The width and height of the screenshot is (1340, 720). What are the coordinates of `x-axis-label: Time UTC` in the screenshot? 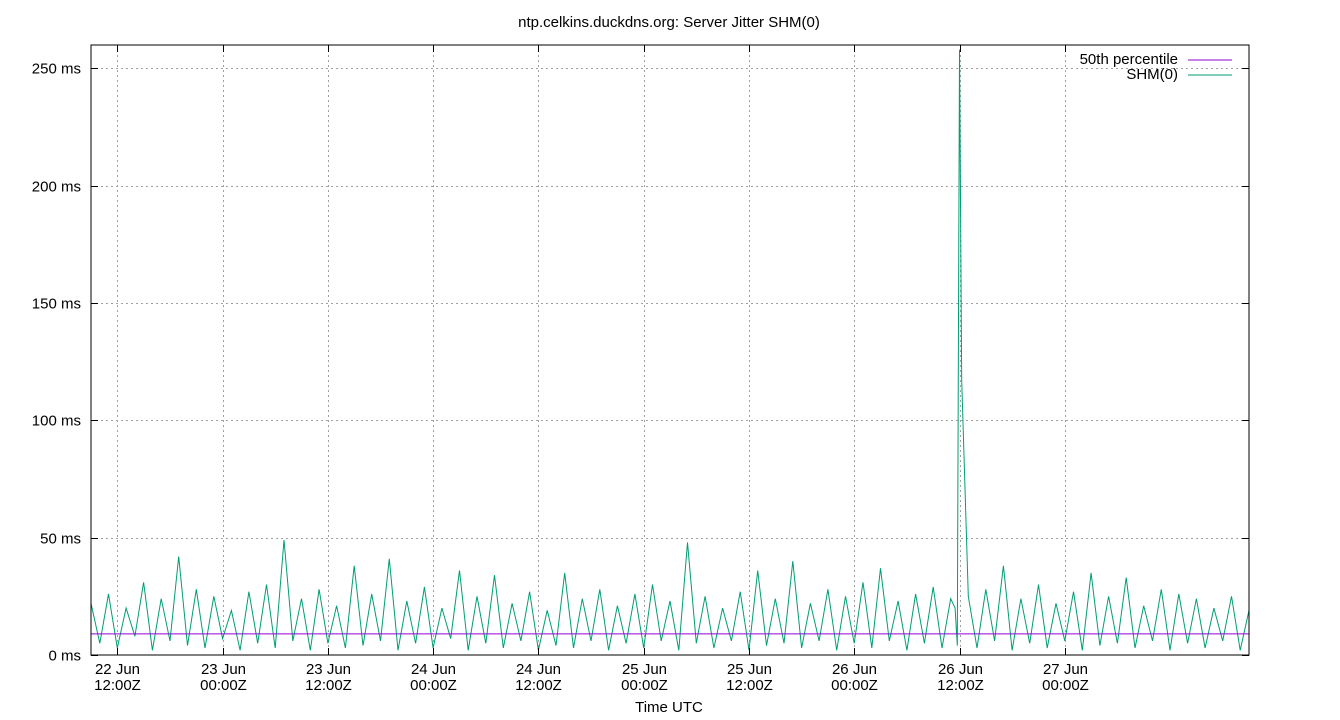 It's located at (669, 707).